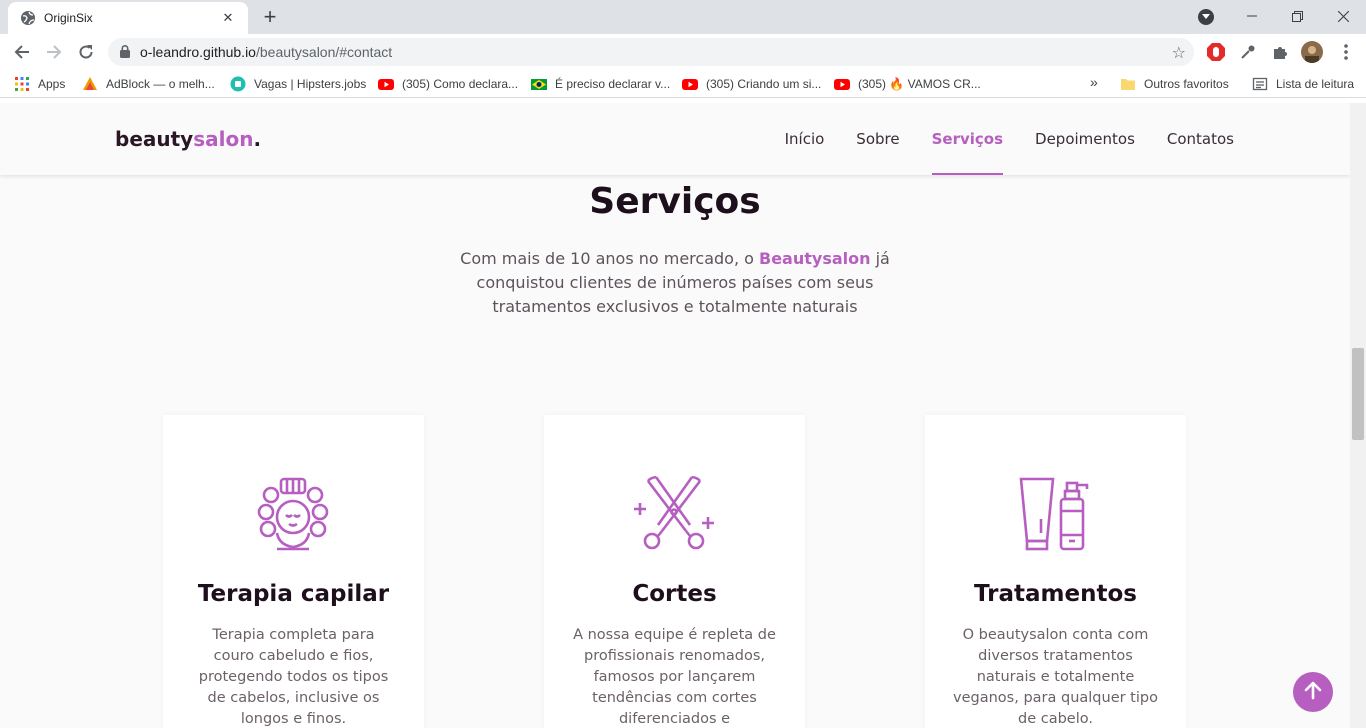  Describe the element at coordinates (188, 139) in the screenshot. I see `site-logo: beautysalon.` at that location.